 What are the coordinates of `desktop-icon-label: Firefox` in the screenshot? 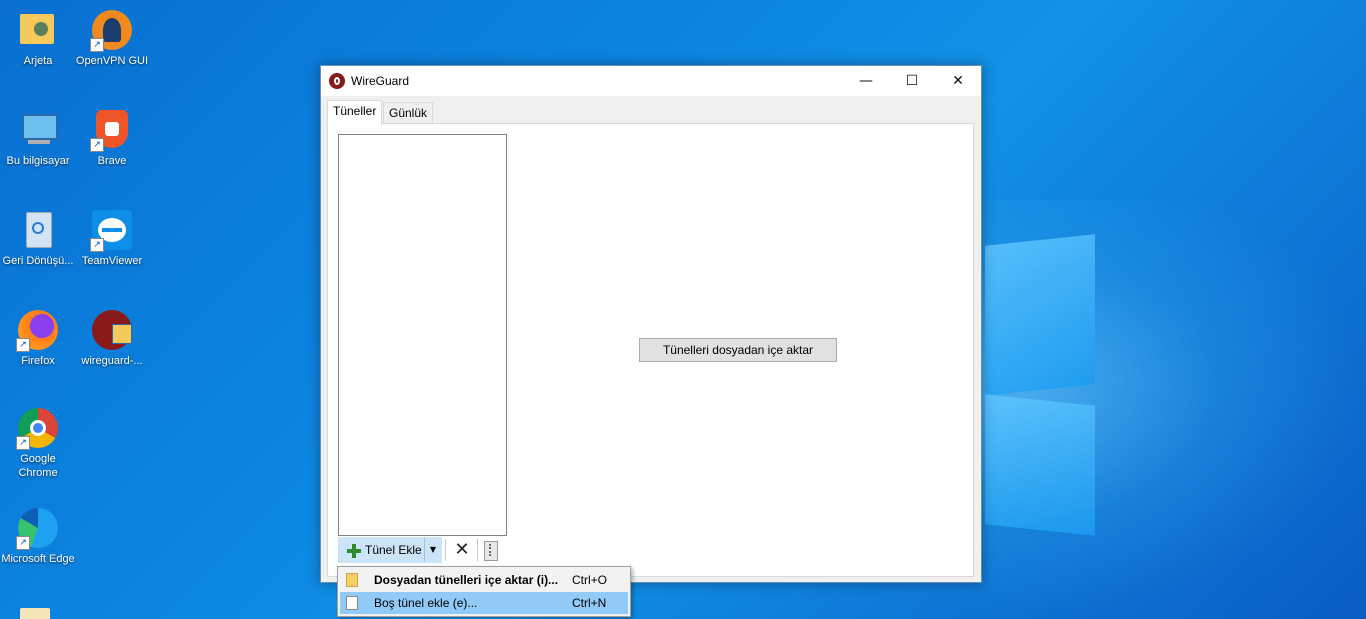 It's located at (38, 361).